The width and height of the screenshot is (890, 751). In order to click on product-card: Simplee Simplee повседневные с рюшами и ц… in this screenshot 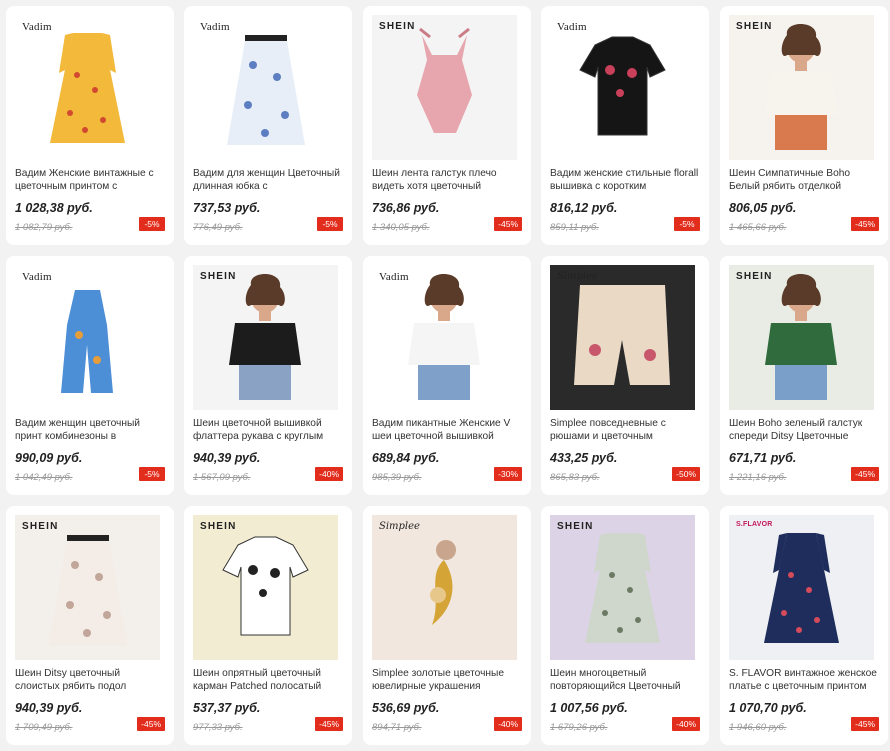, I will do `click(625, 375)`.